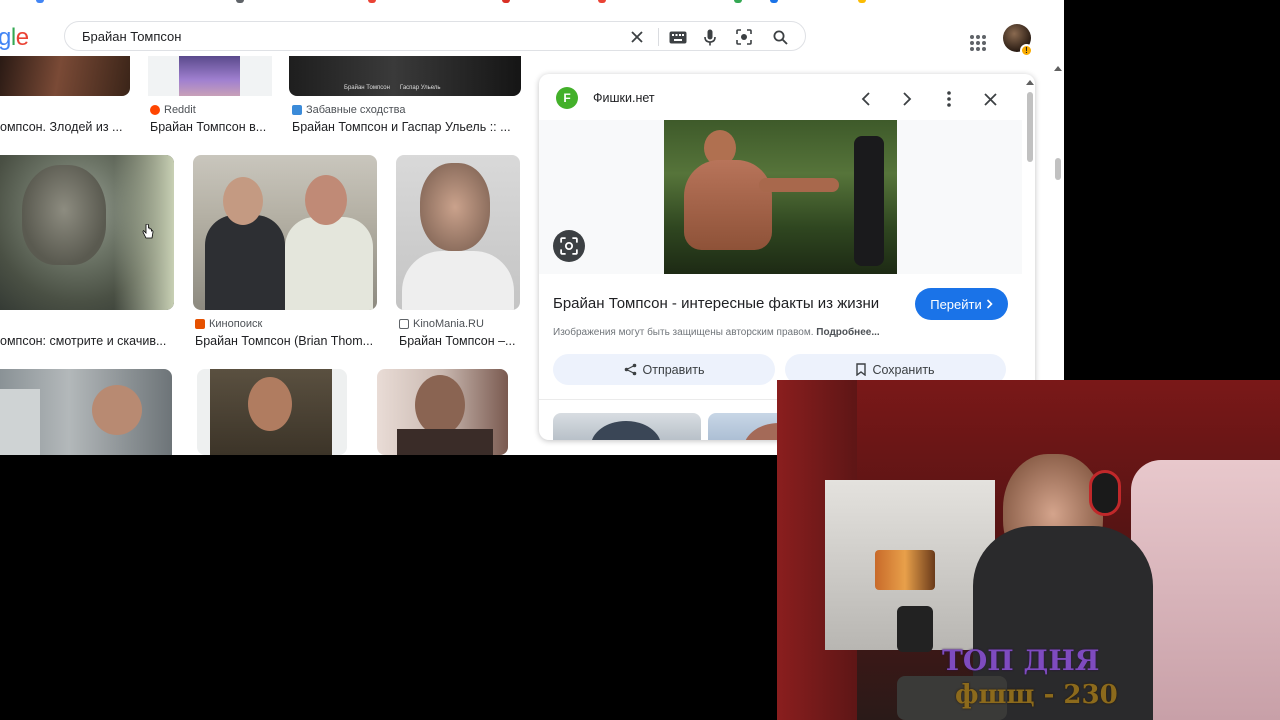  I want to click on save-button-label: Сохранить, so click(903, 369).